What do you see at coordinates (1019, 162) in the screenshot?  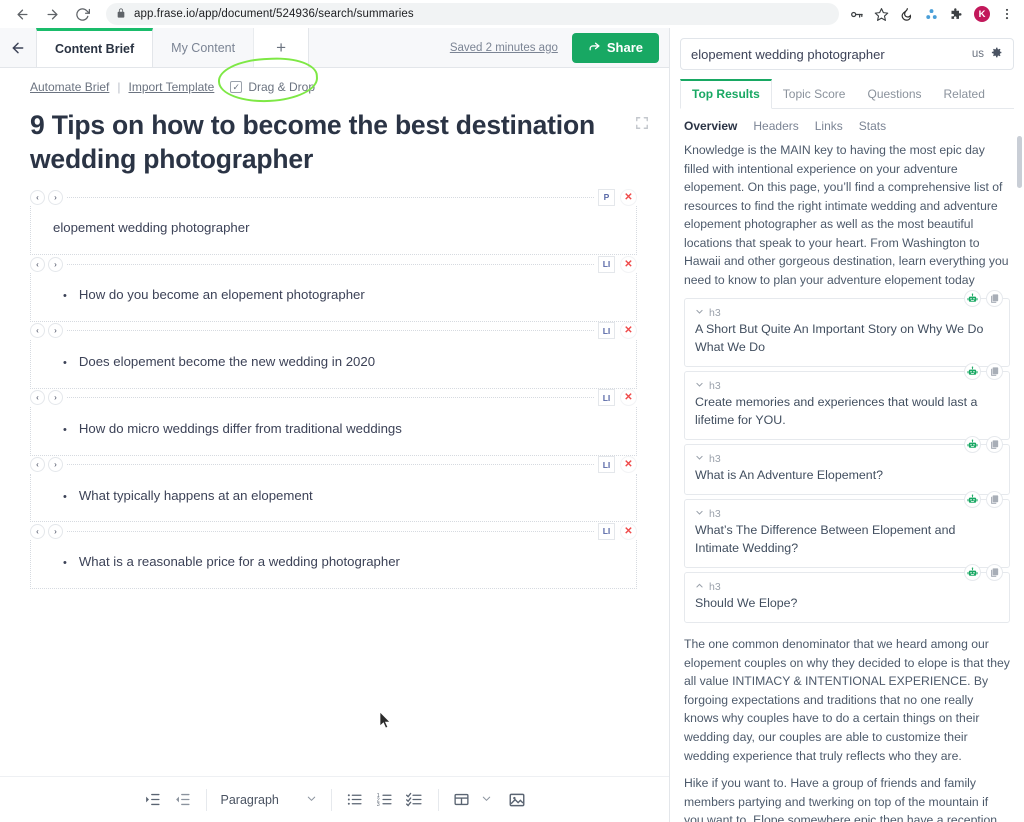 I see `research-scrollbar` at bounding box center [1019, 162].